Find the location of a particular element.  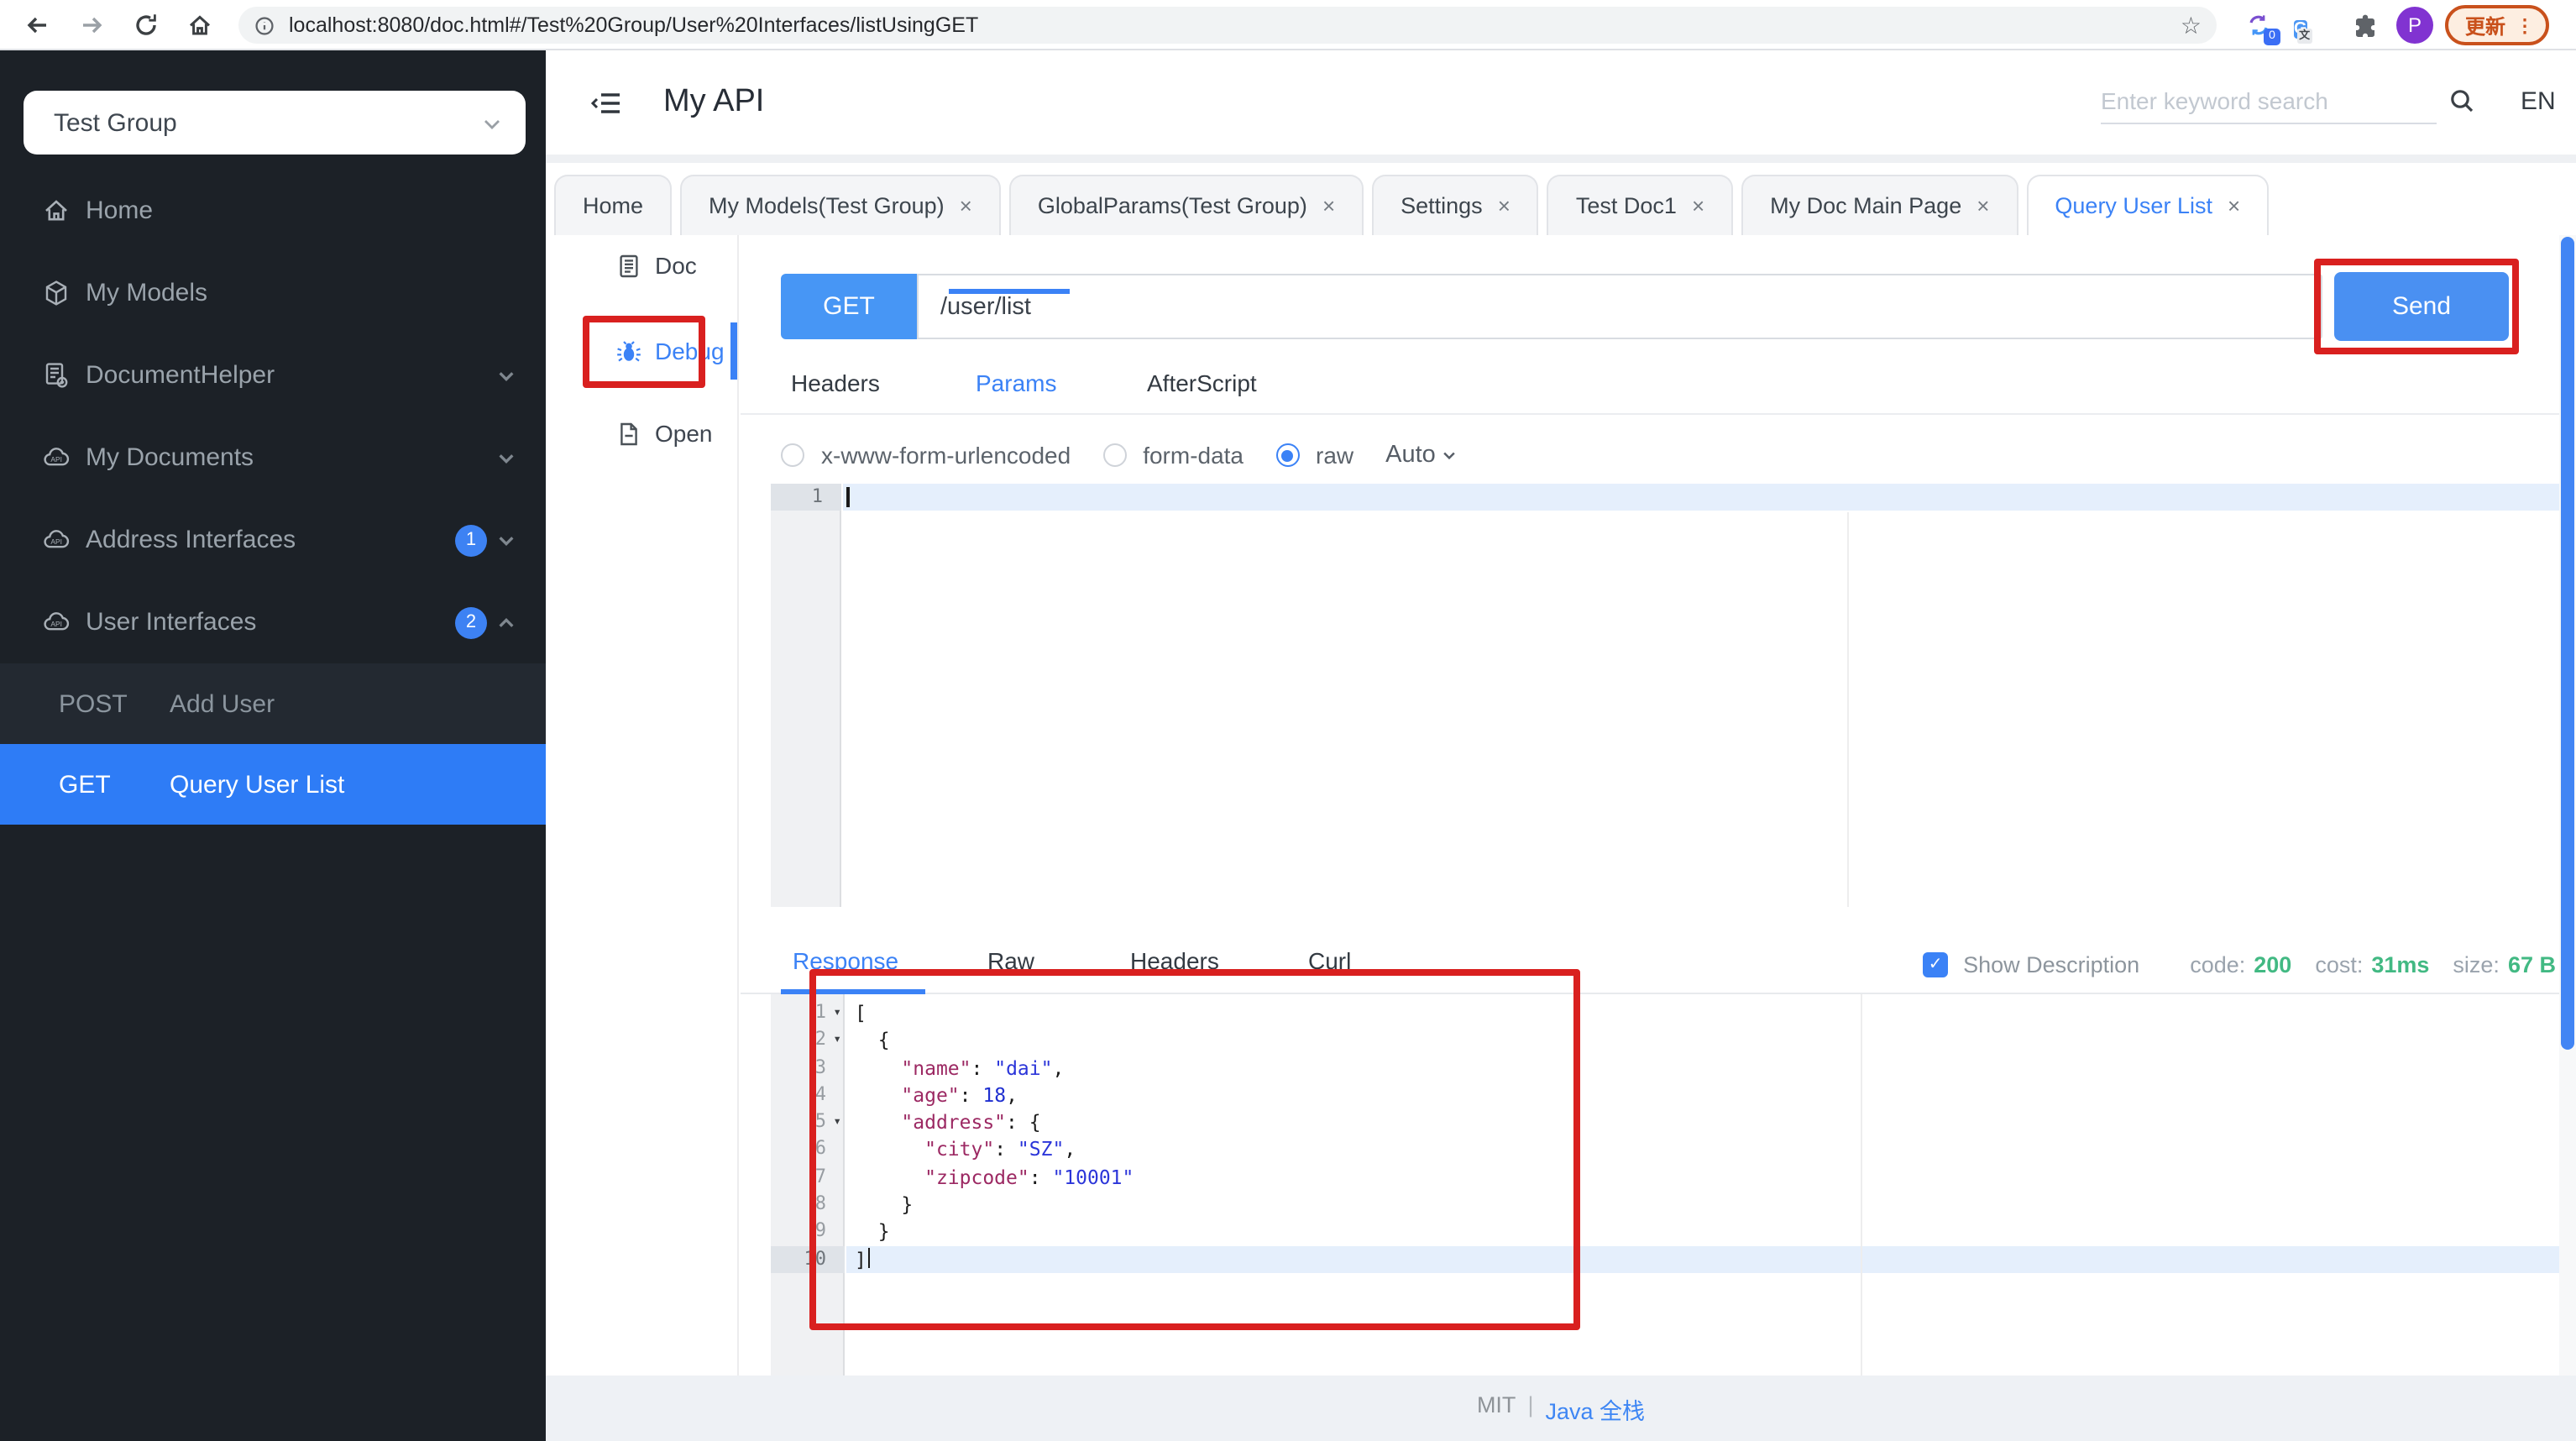

document-tab: Query User List × is located at coordinates (2148, 205).